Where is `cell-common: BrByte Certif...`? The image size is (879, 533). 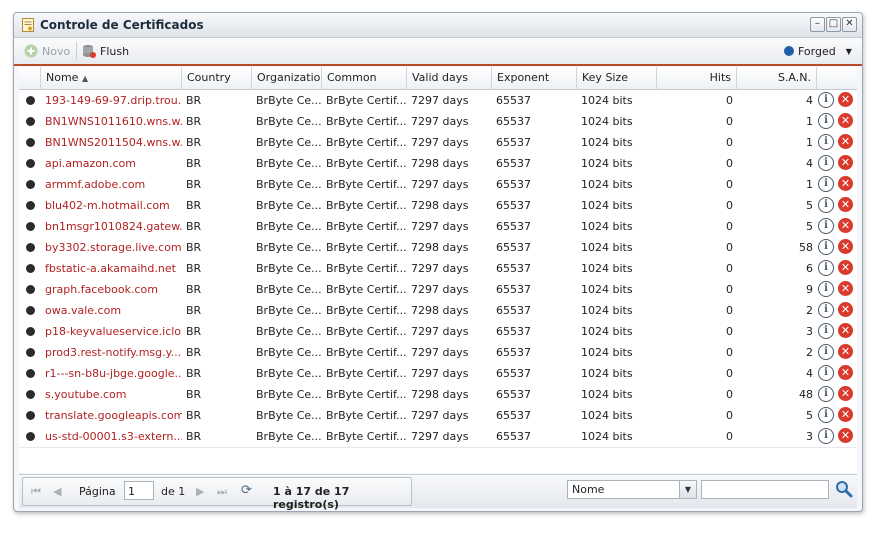
cell-common: BrByte Certif... is located at coordinates (366, 121).